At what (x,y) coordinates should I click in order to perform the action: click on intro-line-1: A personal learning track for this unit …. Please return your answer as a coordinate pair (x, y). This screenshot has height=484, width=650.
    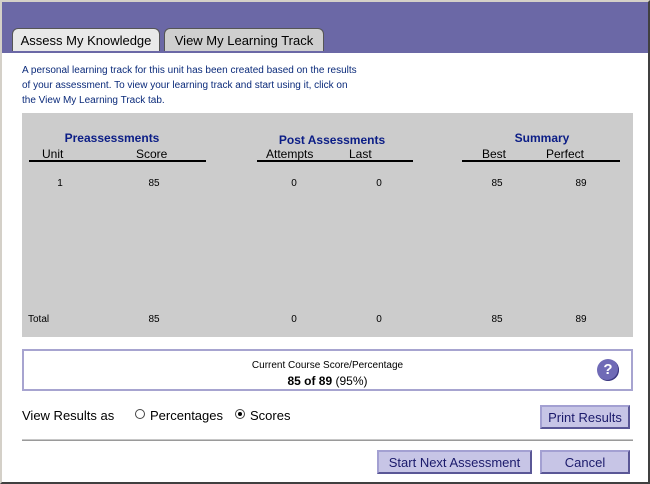
    Looking at the image, I should click on (189, 70).